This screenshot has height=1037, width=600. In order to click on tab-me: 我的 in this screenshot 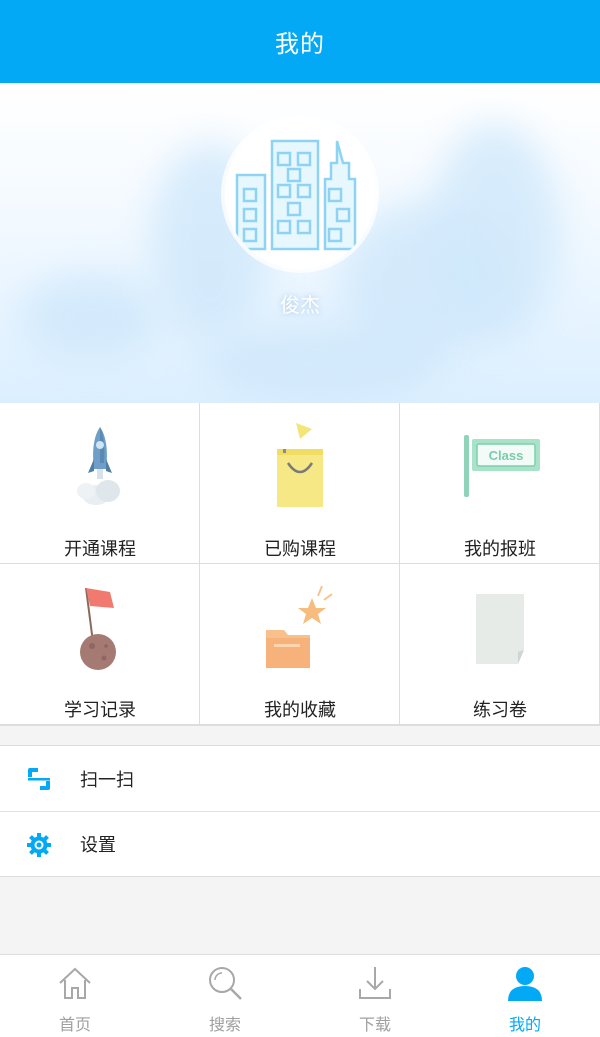, I will do `click(525, 996)`.